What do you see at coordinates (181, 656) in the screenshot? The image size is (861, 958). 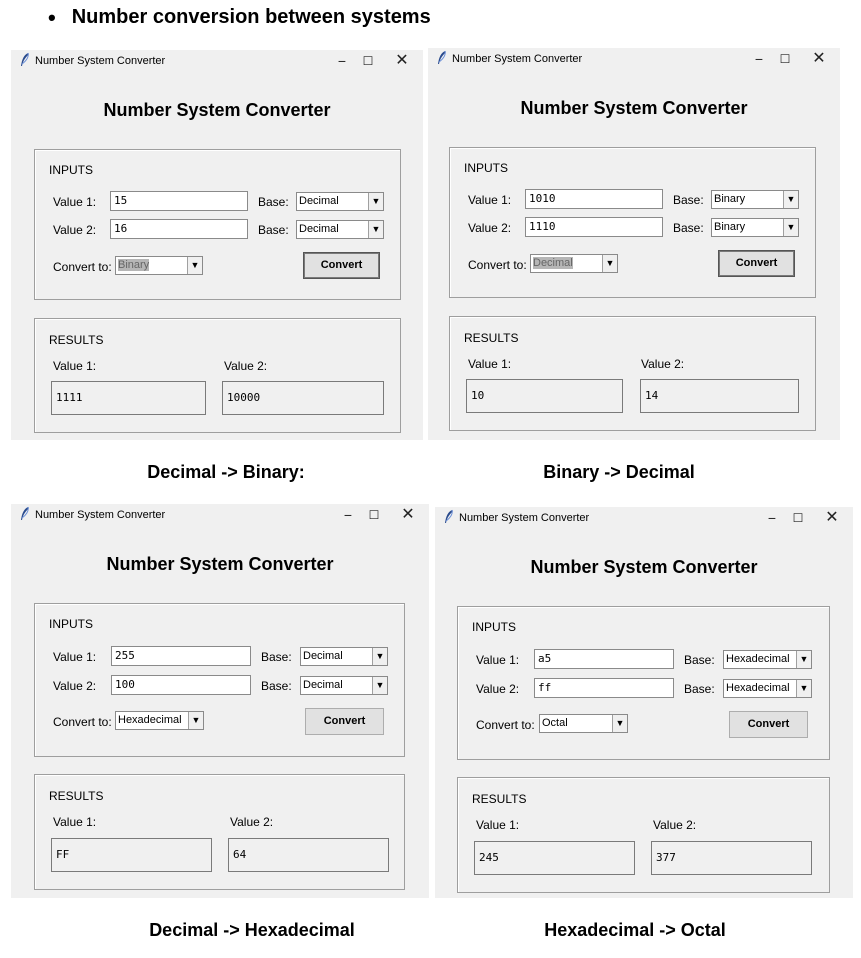 I see `value1-input: 255` at bounding box center [181, 656].